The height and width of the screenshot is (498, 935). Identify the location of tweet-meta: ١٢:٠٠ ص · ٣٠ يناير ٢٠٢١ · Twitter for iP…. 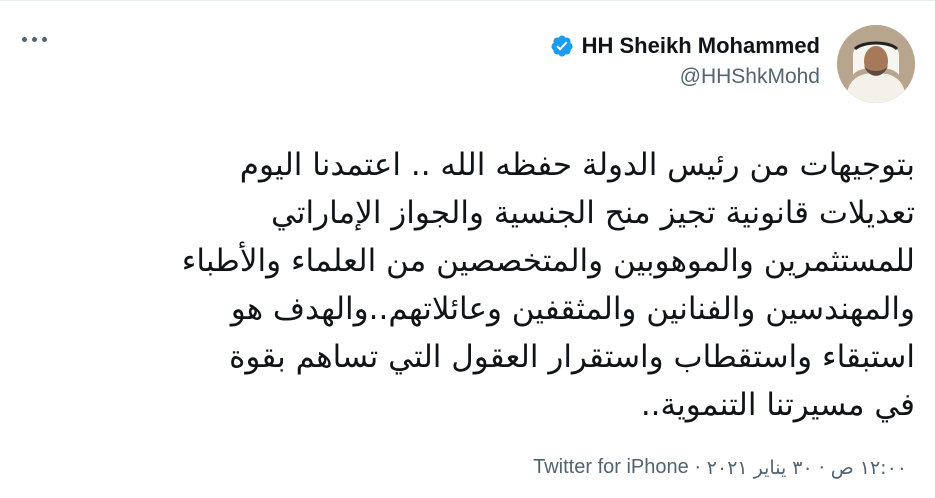
(720, 467).